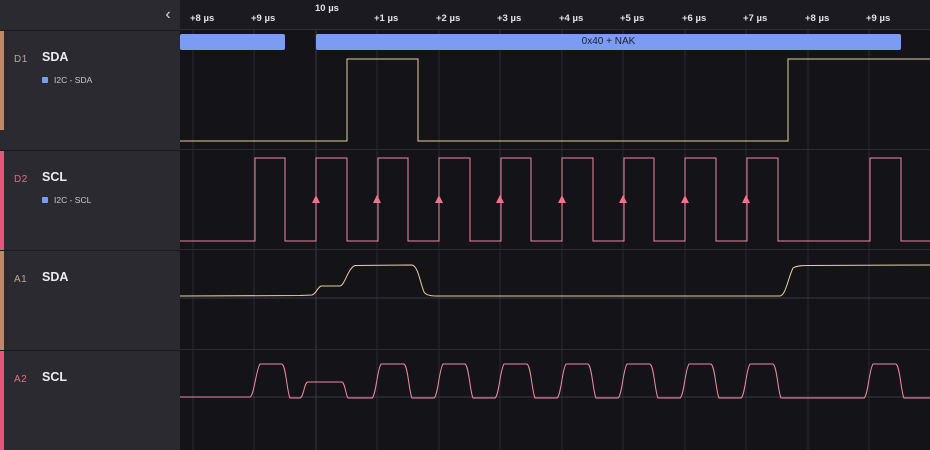  I want to click on channel-row-d2: D2 SCL I2C - SCL, so click(90, 200).